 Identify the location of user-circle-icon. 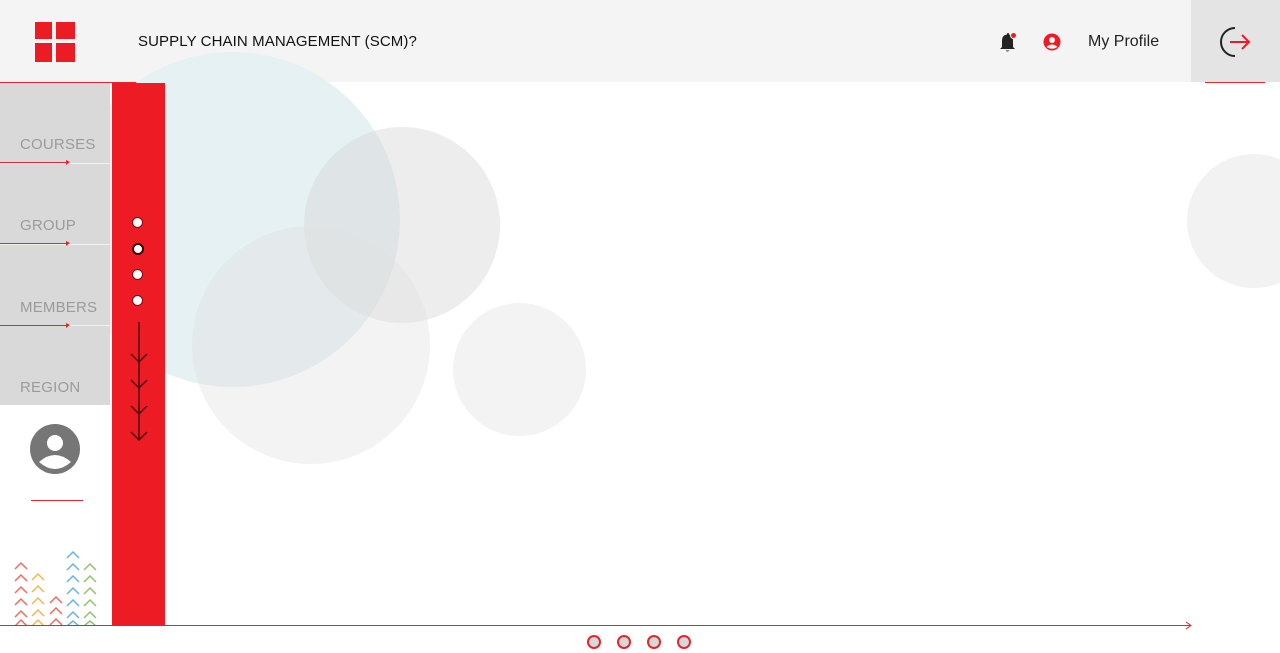
(1052, 42).